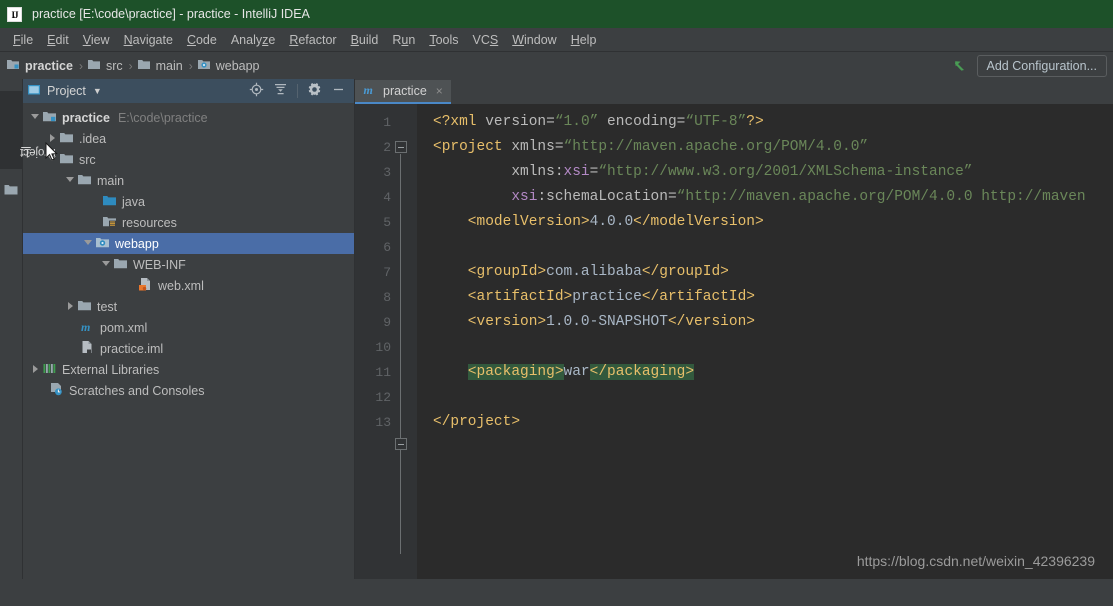  What do you see at coordinates (314, 91) in the screenshot?
I see `settings-gear-icon` at bounding box center [314, 91].